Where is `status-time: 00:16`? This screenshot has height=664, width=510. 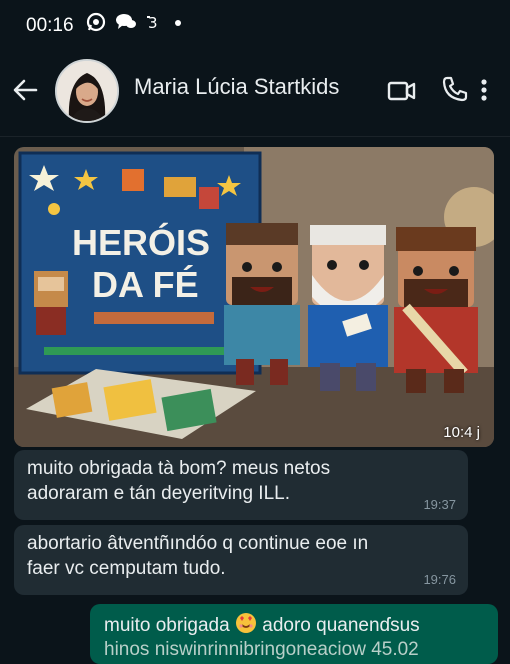
status-time: 00:16 is located at coordinates (50, 25).